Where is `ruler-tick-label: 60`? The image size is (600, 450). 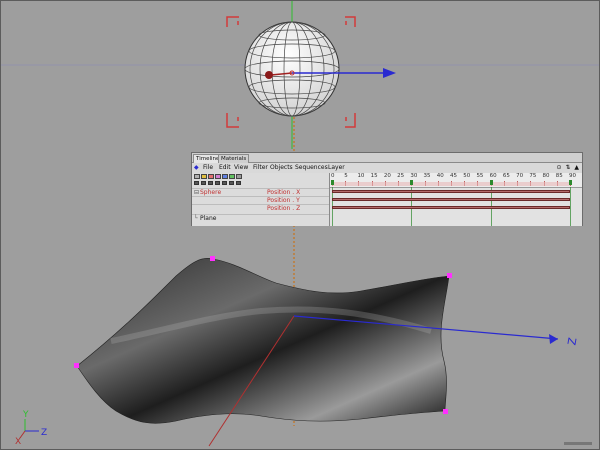 ruler-tick-label: 60 is located at coordinates (493, 176).